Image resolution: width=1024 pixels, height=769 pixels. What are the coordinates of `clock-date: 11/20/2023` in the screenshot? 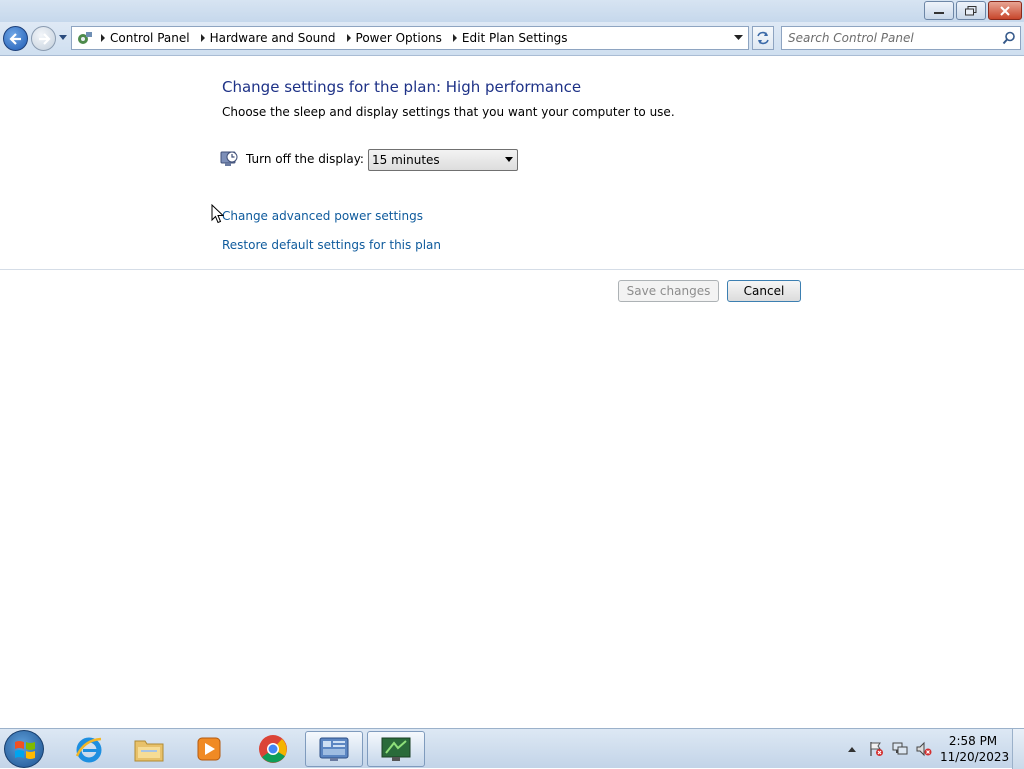 It's located at (975, 757).